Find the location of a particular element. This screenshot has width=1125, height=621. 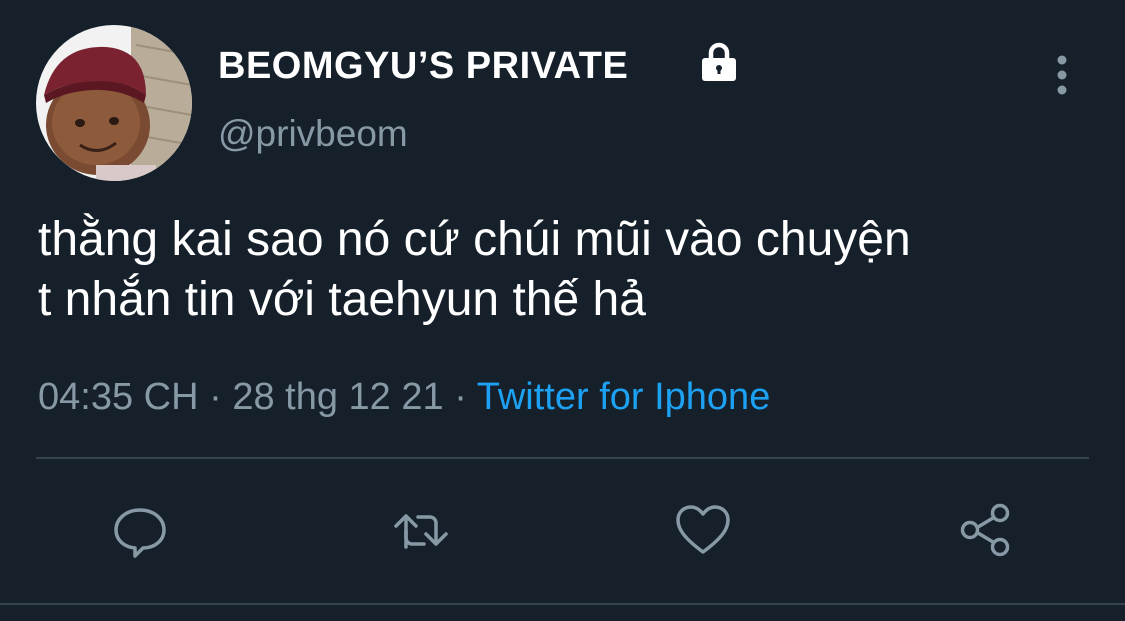

retweet-button is located at coordinates (421, 530).